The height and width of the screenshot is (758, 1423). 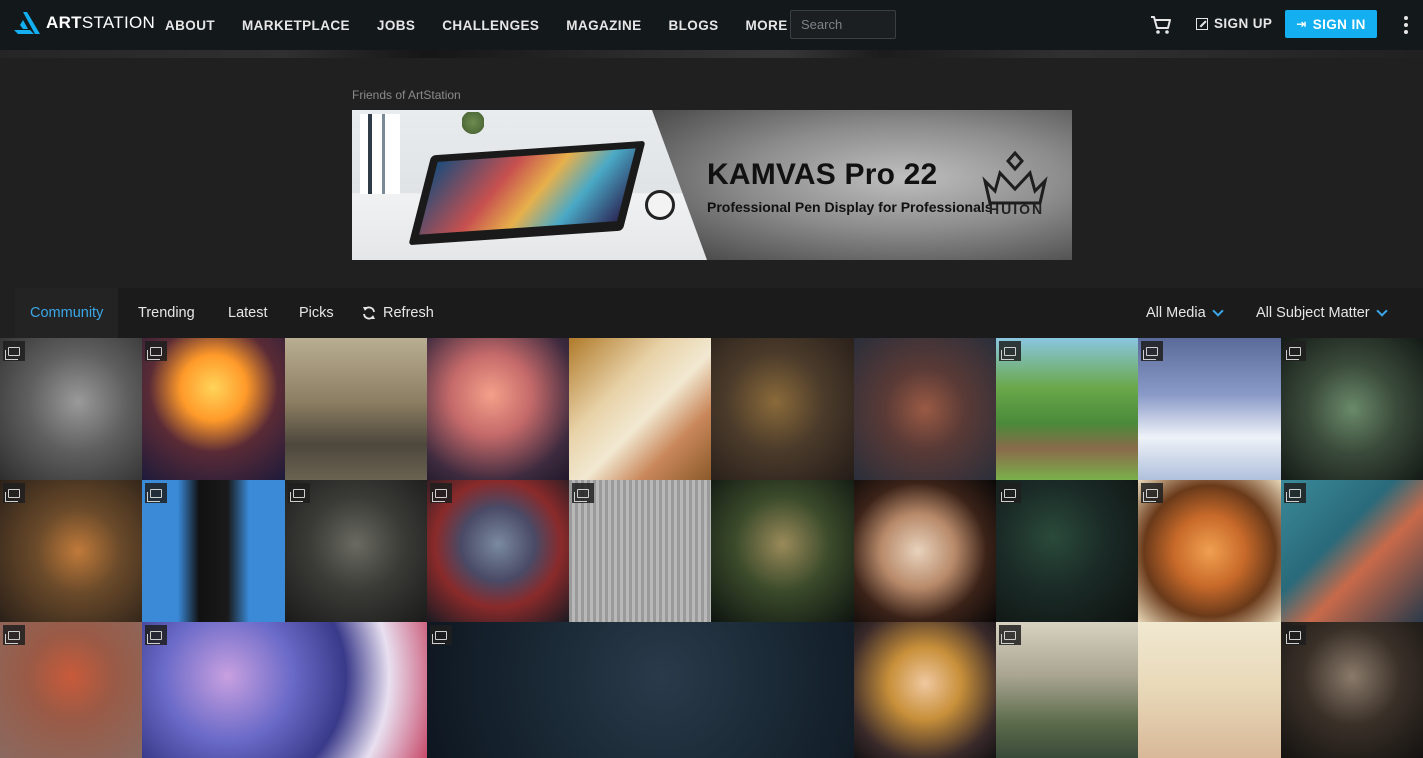 I want to click on artstation-logo: ARTSTATION, so click(x=84, y=23).